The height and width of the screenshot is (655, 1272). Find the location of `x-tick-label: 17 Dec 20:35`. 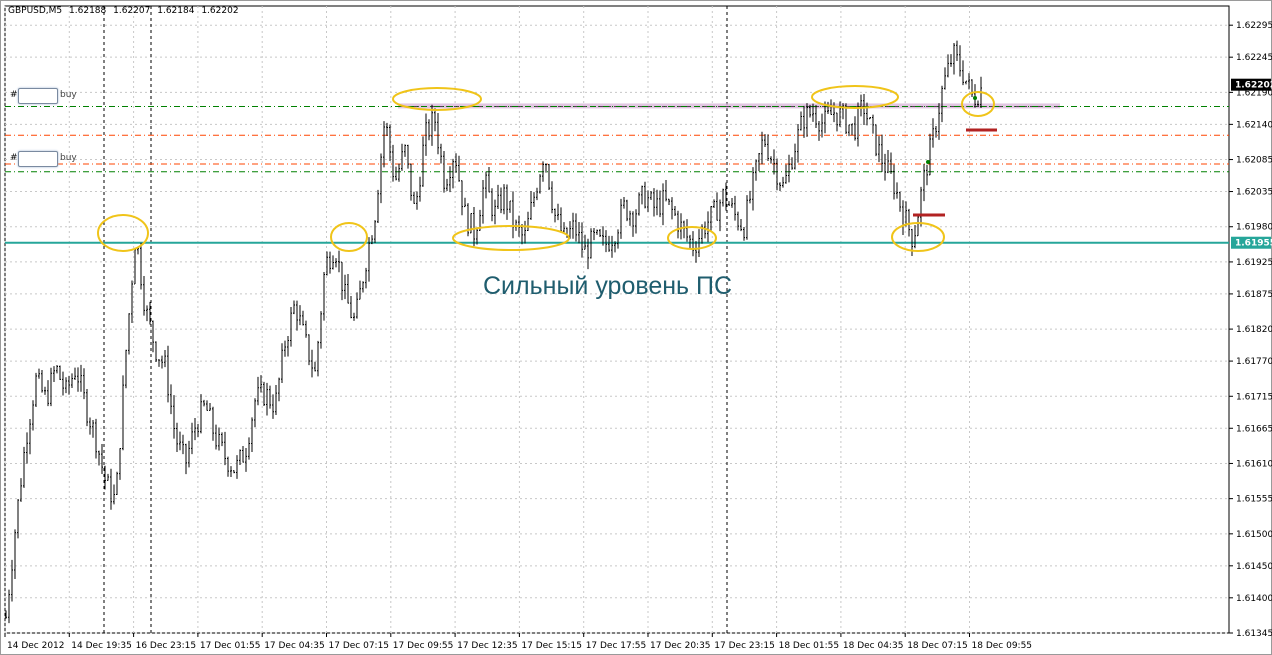

x-tick-label: 17 Dec 20:35 is located at coordinates (680, 646).